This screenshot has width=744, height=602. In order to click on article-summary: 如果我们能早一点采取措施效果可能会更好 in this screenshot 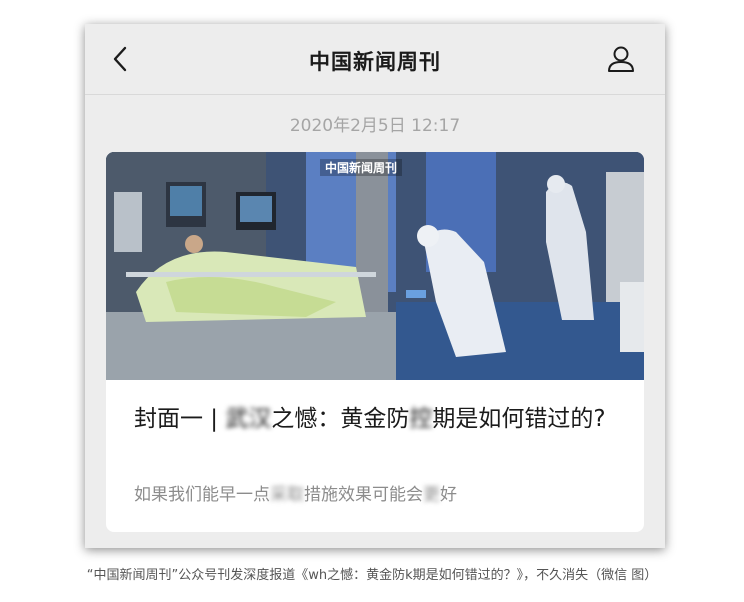, I will do `click(379, 492)`.